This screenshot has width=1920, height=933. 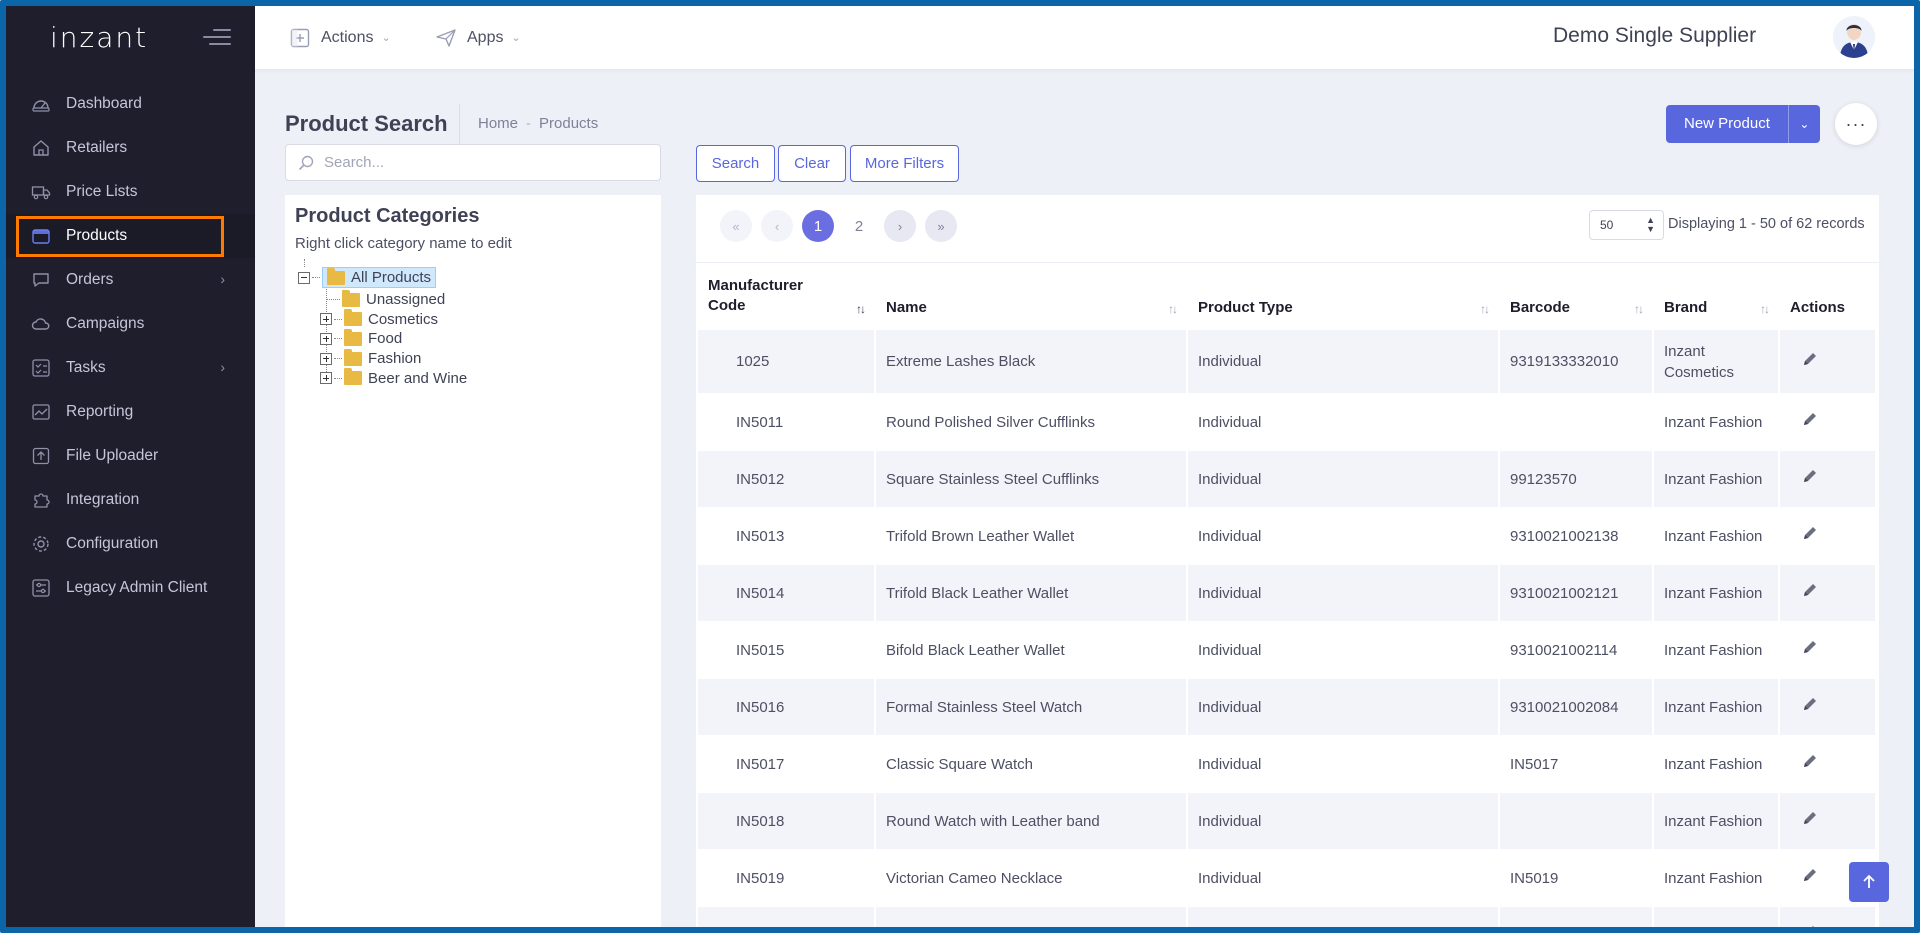 What do you see at coordinates (130, 148) in the screenshot?
I see `sidebar-item-retailers: Retailers` at bounding box center [130, 148].